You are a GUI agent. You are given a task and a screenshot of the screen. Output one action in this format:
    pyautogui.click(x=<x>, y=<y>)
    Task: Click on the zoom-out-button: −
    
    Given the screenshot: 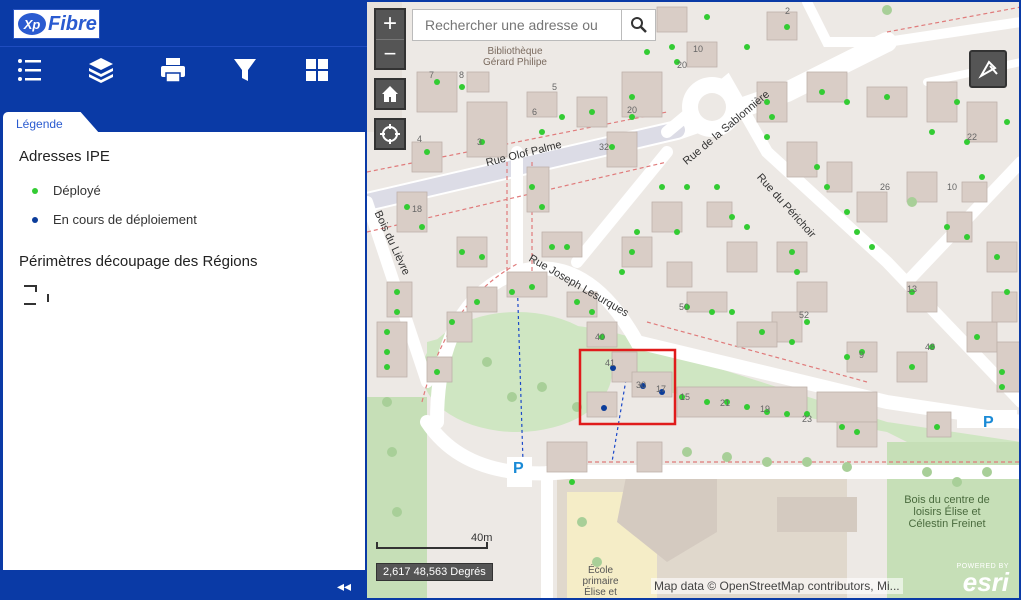 What is the action you would take?
    pyautogui.click(x=390, y=53)
    